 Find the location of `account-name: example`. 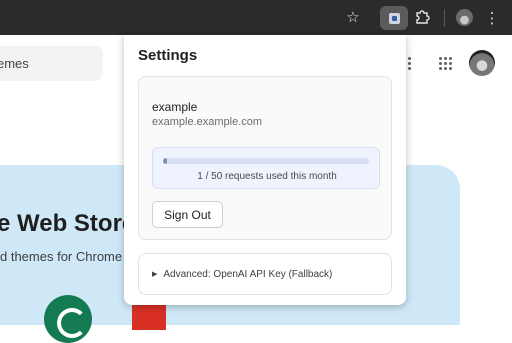

account-name: example is located at coordinates (175, 107).